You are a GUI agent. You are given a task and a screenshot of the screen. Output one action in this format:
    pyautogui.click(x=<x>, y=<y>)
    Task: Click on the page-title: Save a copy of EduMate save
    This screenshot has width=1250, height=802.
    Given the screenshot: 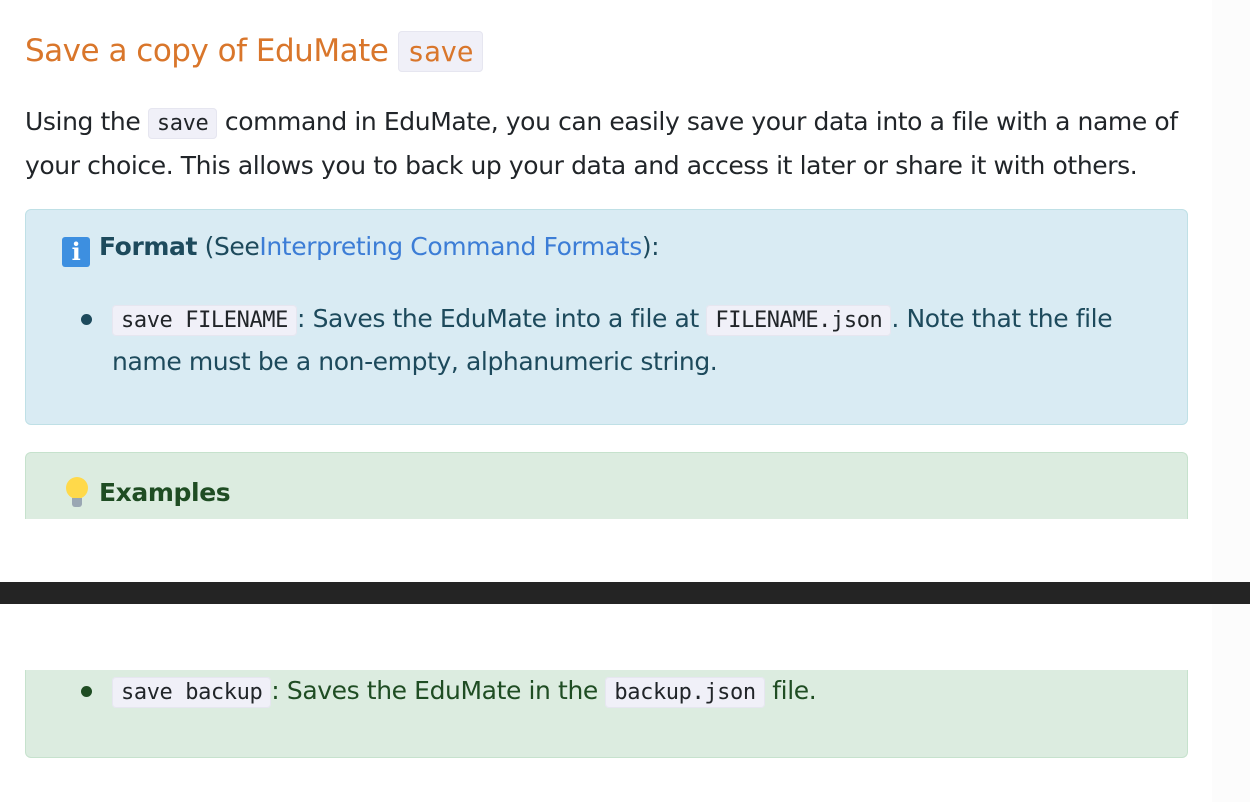 What is the action you would take?
    pyautogui.click(x=254, y=51)
    